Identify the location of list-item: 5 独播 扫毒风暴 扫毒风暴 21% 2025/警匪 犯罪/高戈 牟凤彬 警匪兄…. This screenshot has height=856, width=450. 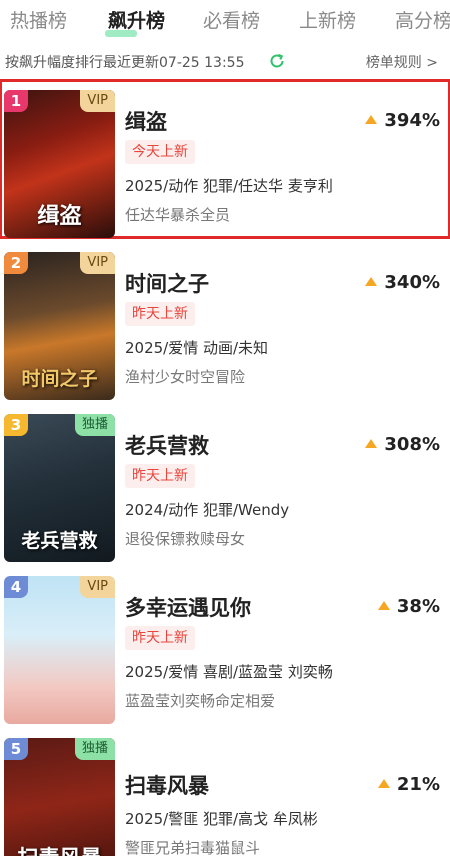
(225, 792).